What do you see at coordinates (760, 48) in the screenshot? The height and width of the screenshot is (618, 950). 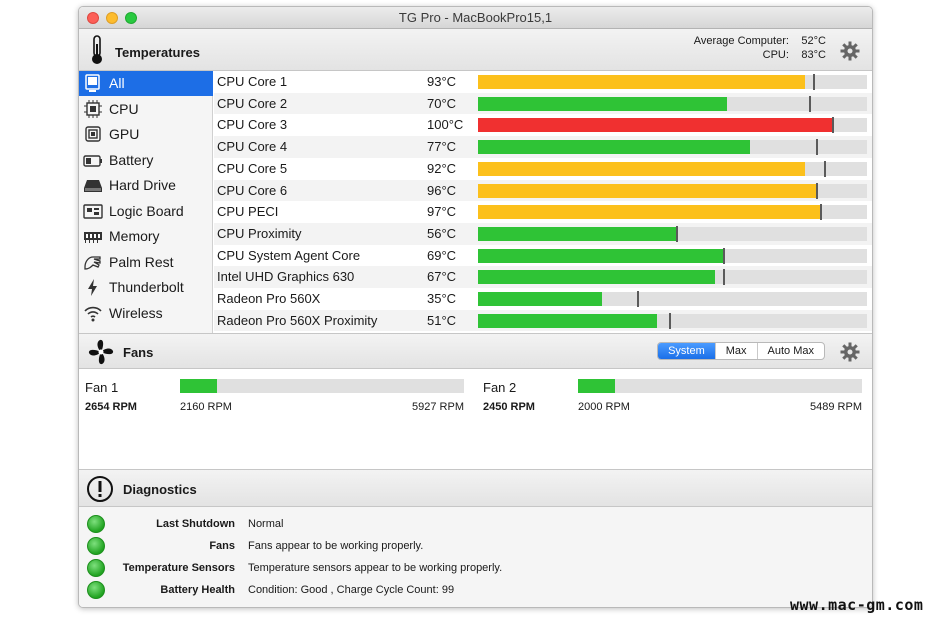 I see `temperature-summary: Average Computer: 52°C CPU: 83°C` at bounding box center [760, 48].